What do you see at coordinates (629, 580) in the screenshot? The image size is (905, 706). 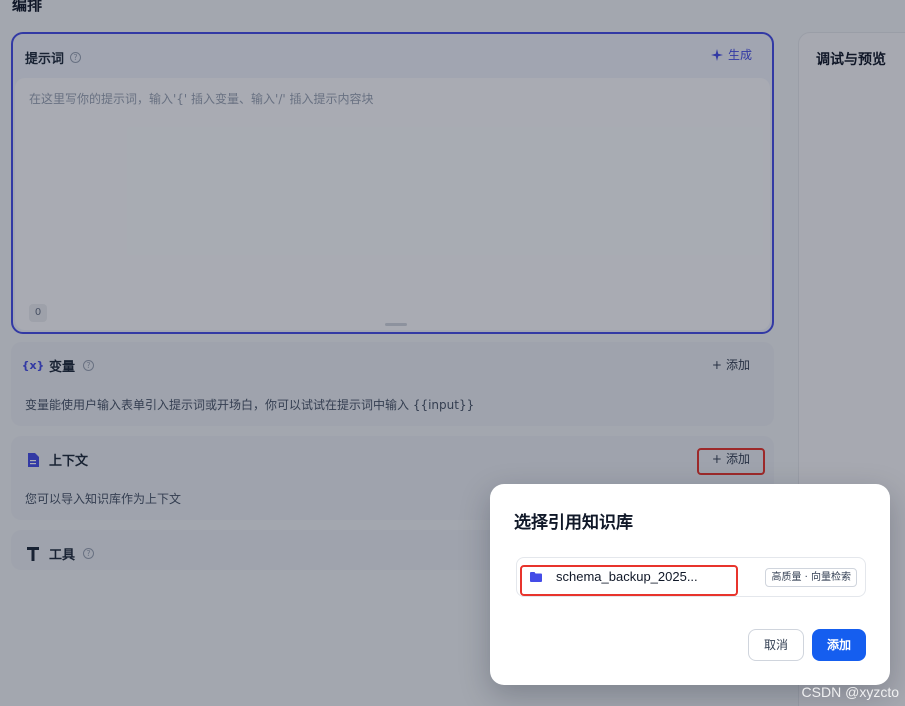 I see `knowledge-base-highlight` at bounding box center [629, 580].